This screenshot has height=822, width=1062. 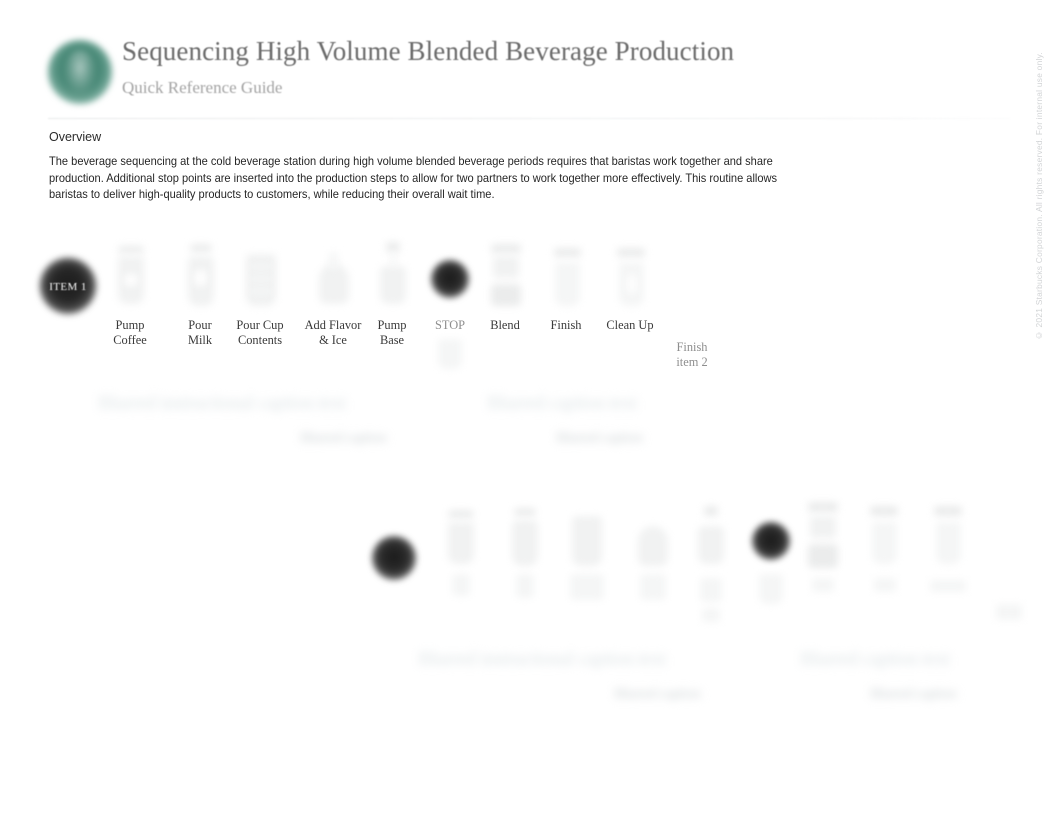 I want to click on step-label: Finish, so click(x=566, y=325).